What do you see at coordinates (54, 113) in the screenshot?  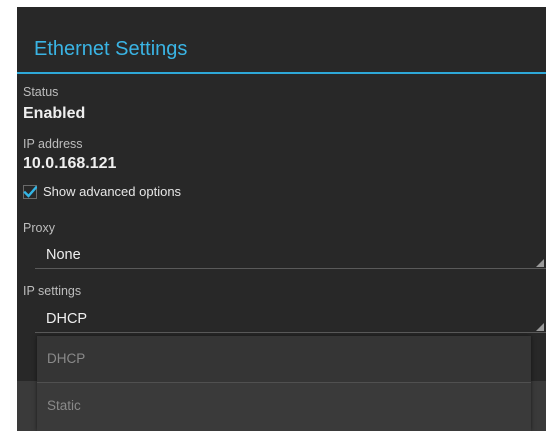 I see `status-value: Enabled` at bounding box center [54, 113].